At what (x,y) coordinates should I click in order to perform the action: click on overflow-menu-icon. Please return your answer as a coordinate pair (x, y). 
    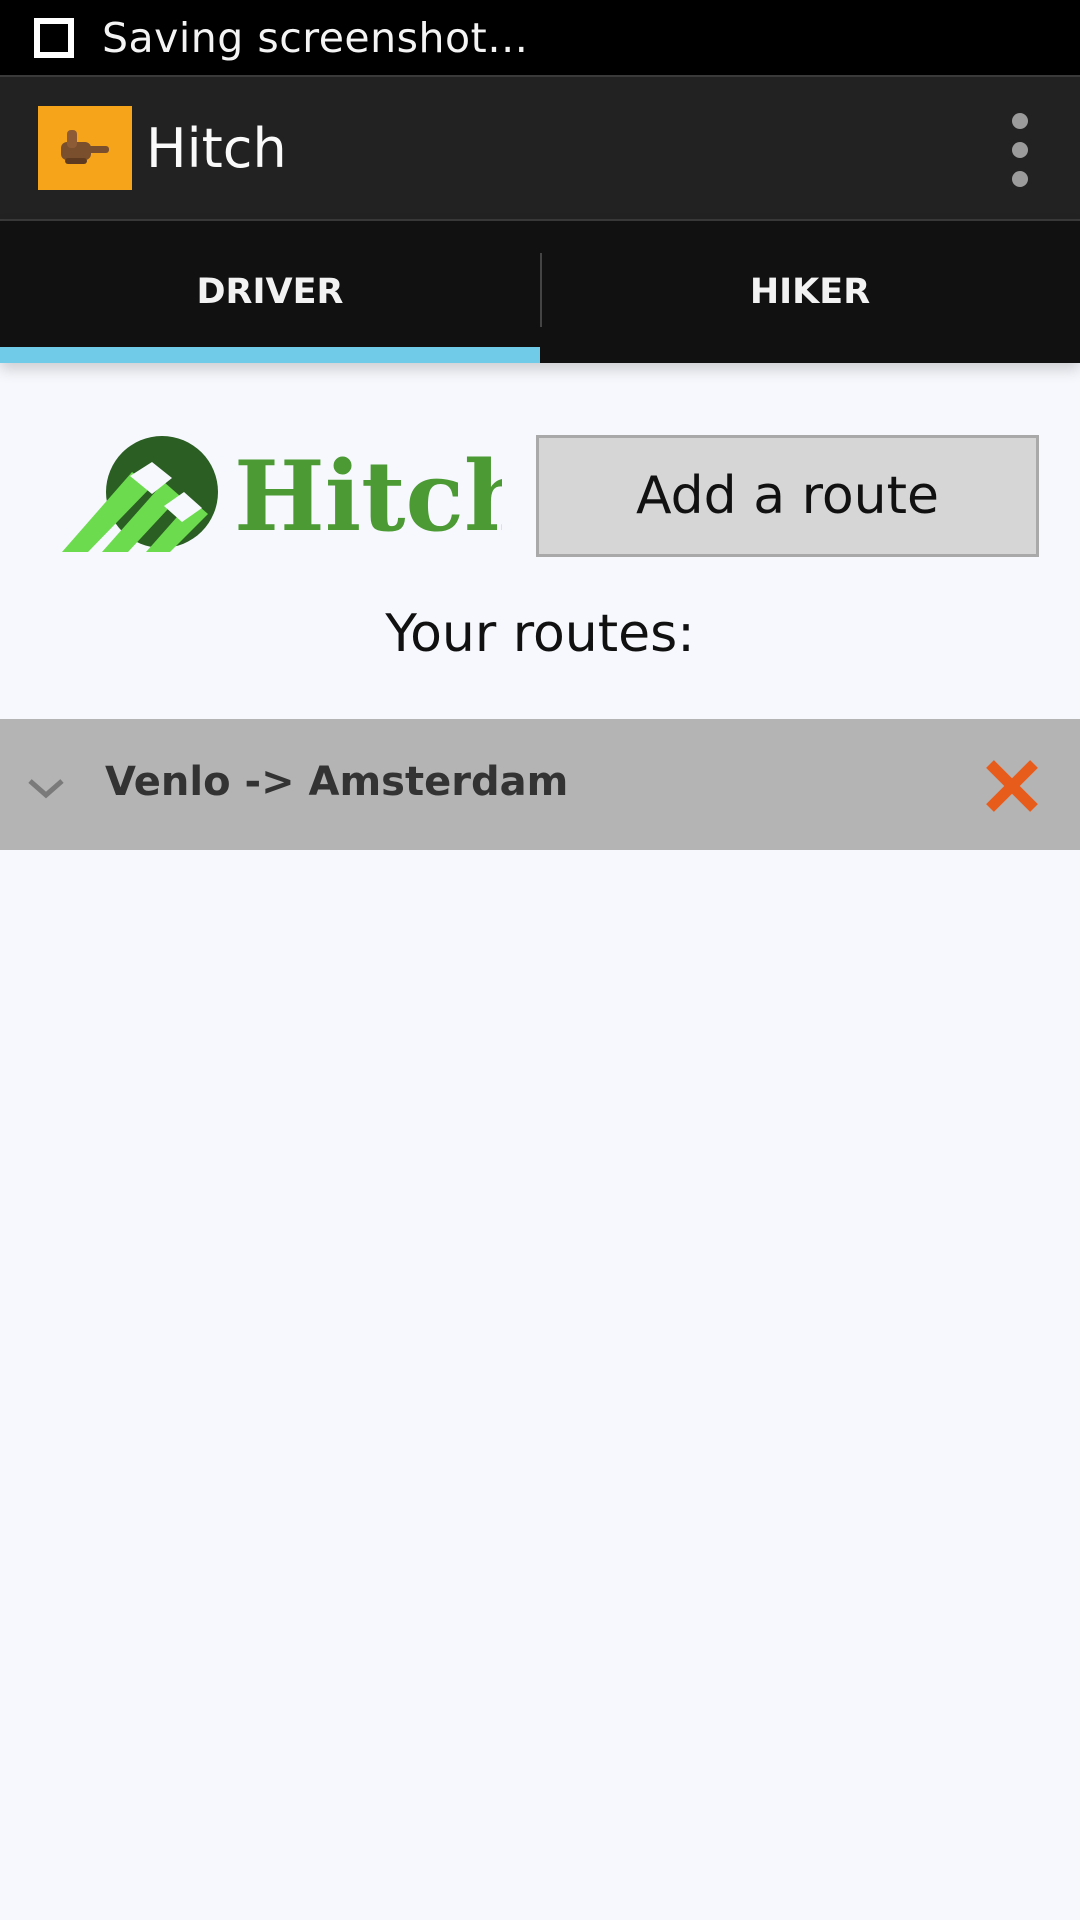
    Looking at the image, I should click on (1020, 121).